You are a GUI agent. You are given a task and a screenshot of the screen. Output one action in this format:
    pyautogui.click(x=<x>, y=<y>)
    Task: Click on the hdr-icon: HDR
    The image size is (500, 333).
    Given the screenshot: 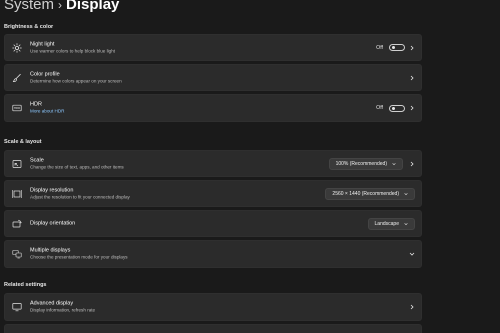 What is the action you would take?
    pyautogui.click(x=17, y=108)
    